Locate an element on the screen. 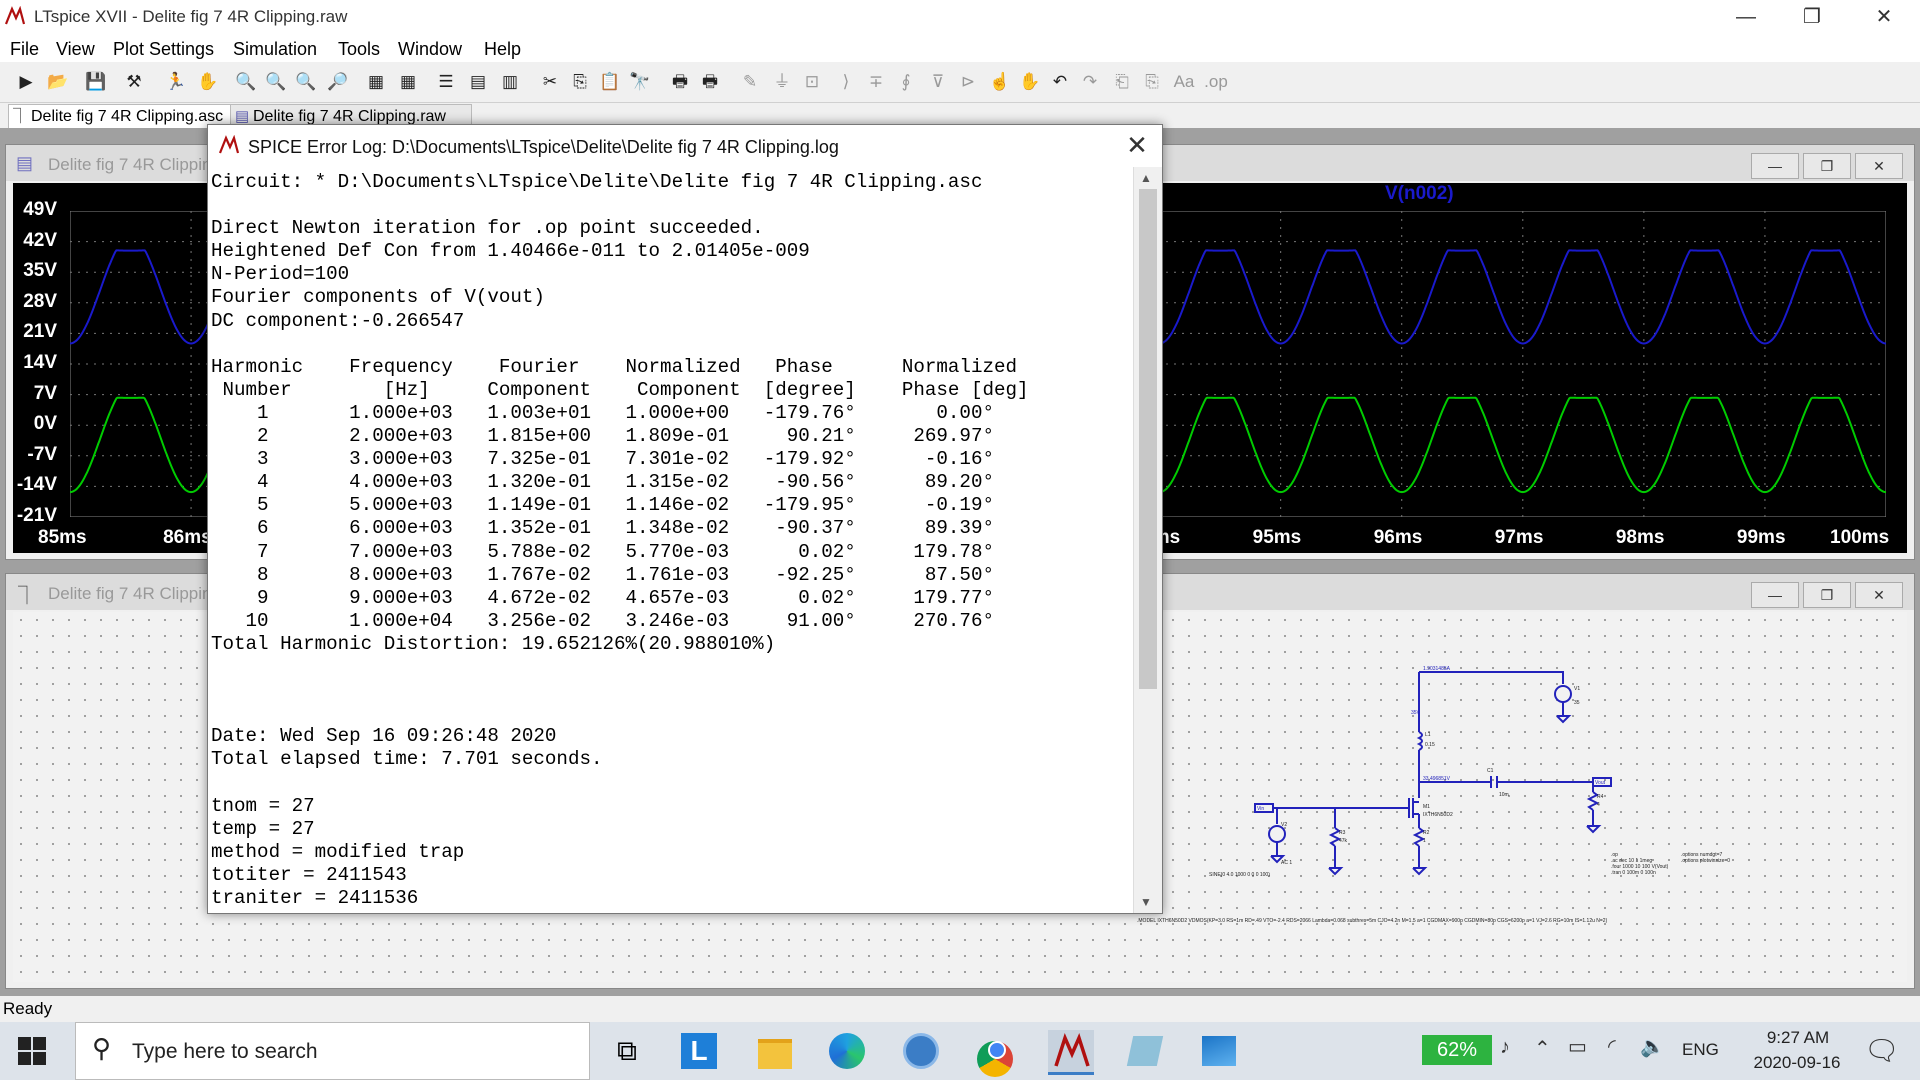  waveform-minimize-button: — is located at coordinates (1775, 166).